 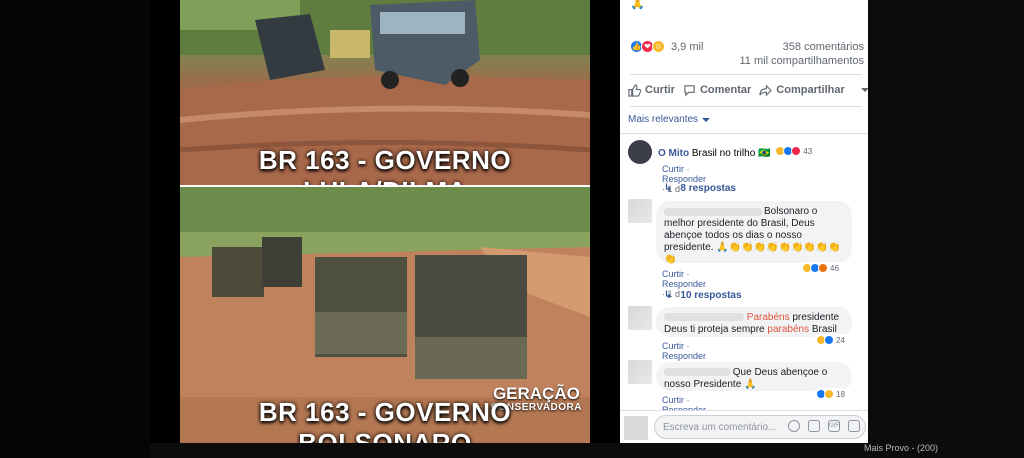 What do you see at coordinates (834, 426) in the screenshot?
I see `gif-icon: GIF` at bounding box center [834, 426].